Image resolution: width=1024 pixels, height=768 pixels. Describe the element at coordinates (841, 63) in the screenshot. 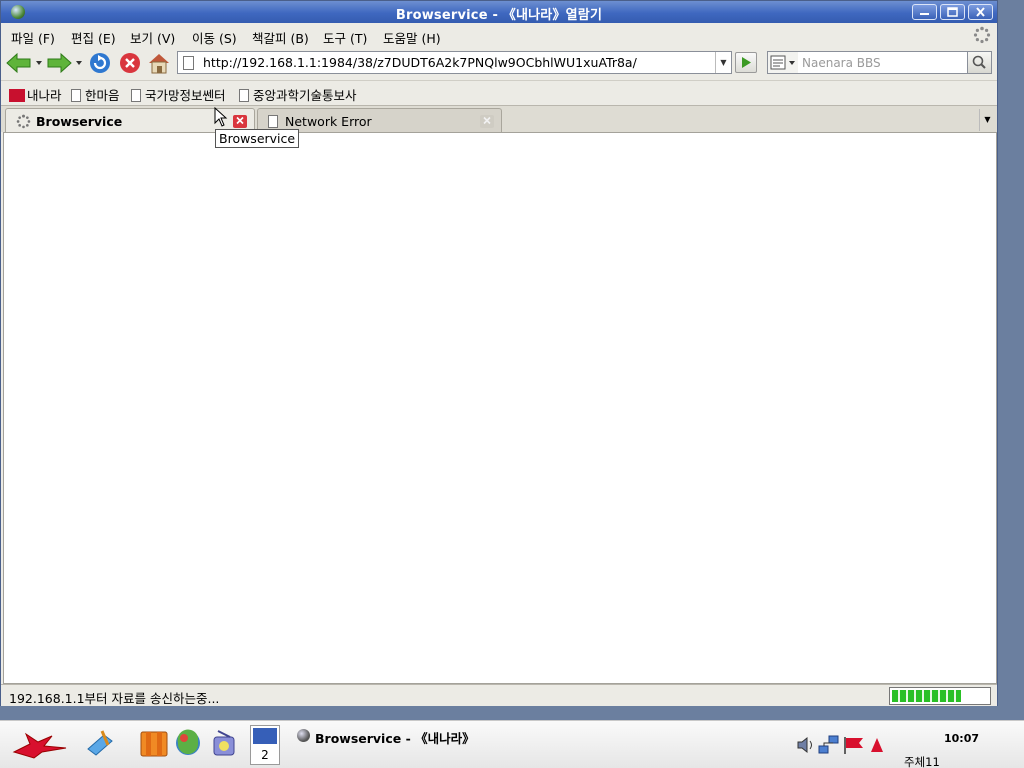

I see `search-placeholder: Naenara BBS` at that location.